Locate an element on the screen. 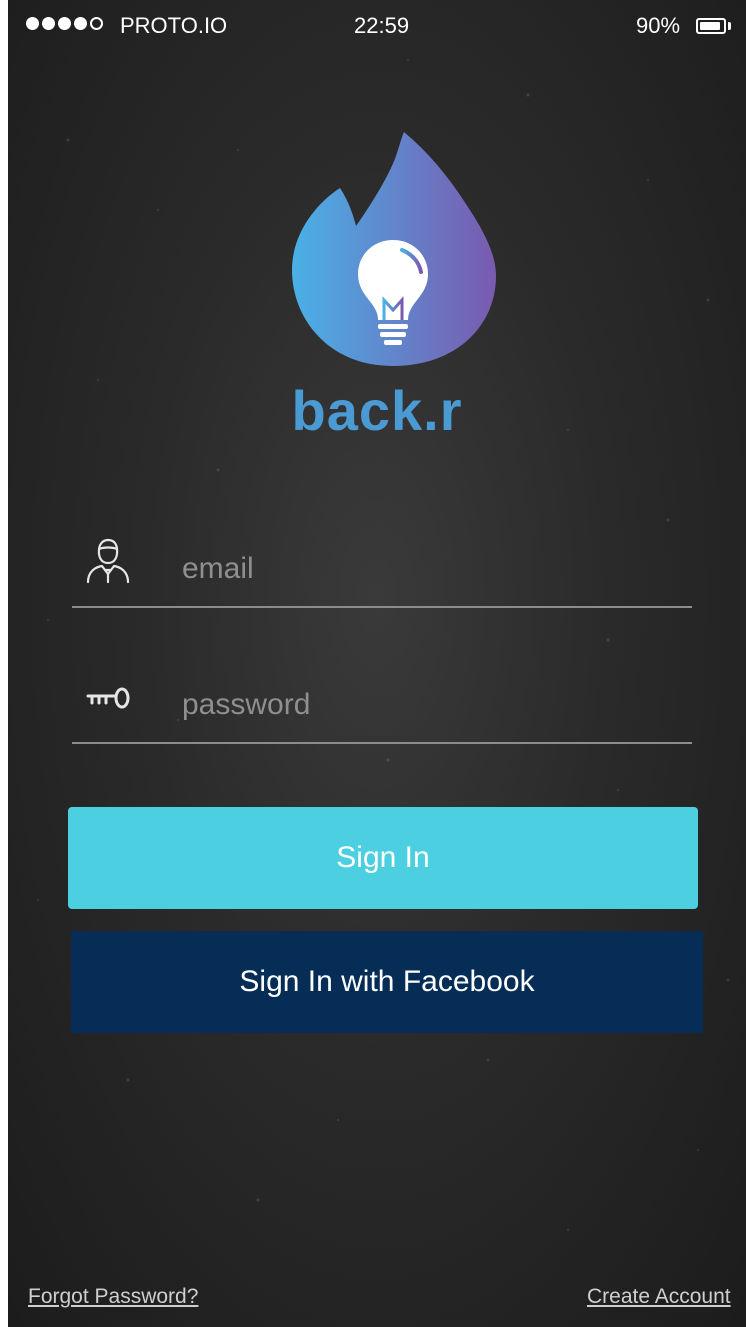  signal-strength-icon is located at coordinates (64, 23).